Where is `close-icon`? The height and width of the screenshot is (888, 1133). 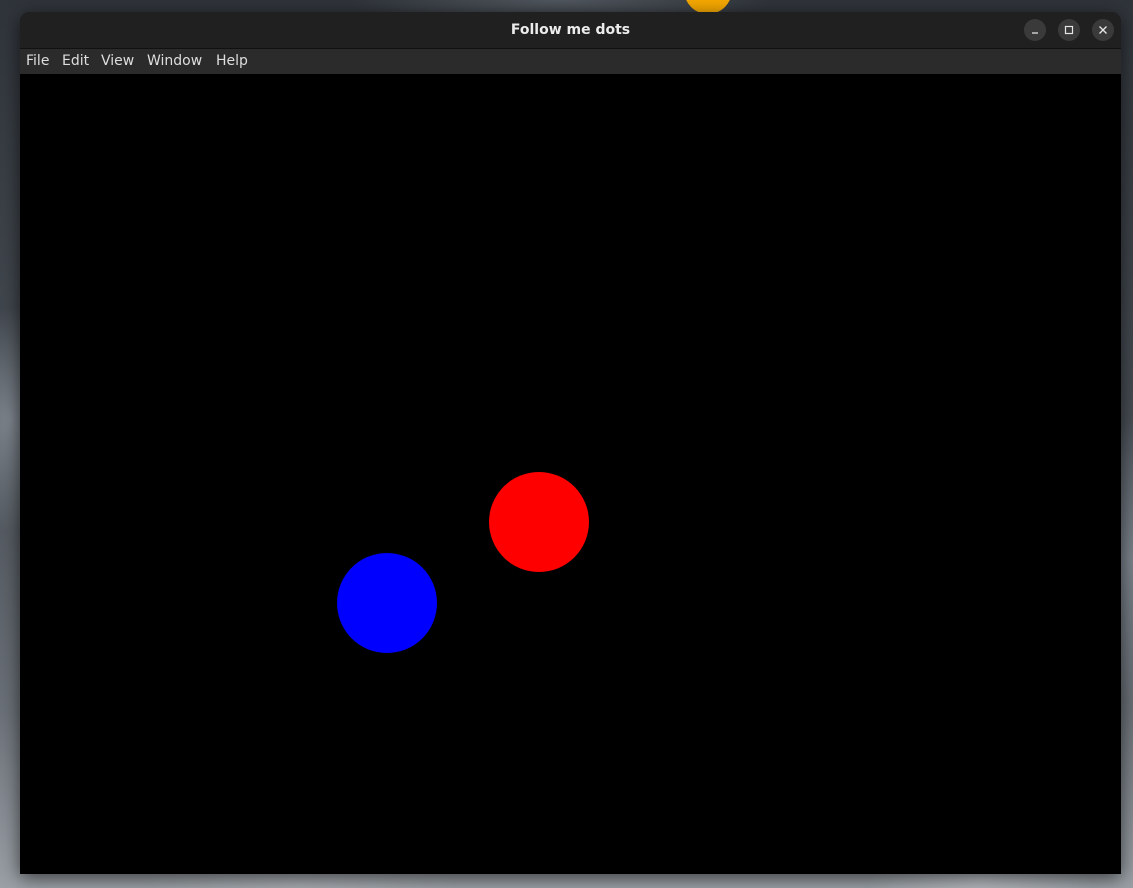
close-icon is located at coordinates (1103, 30).